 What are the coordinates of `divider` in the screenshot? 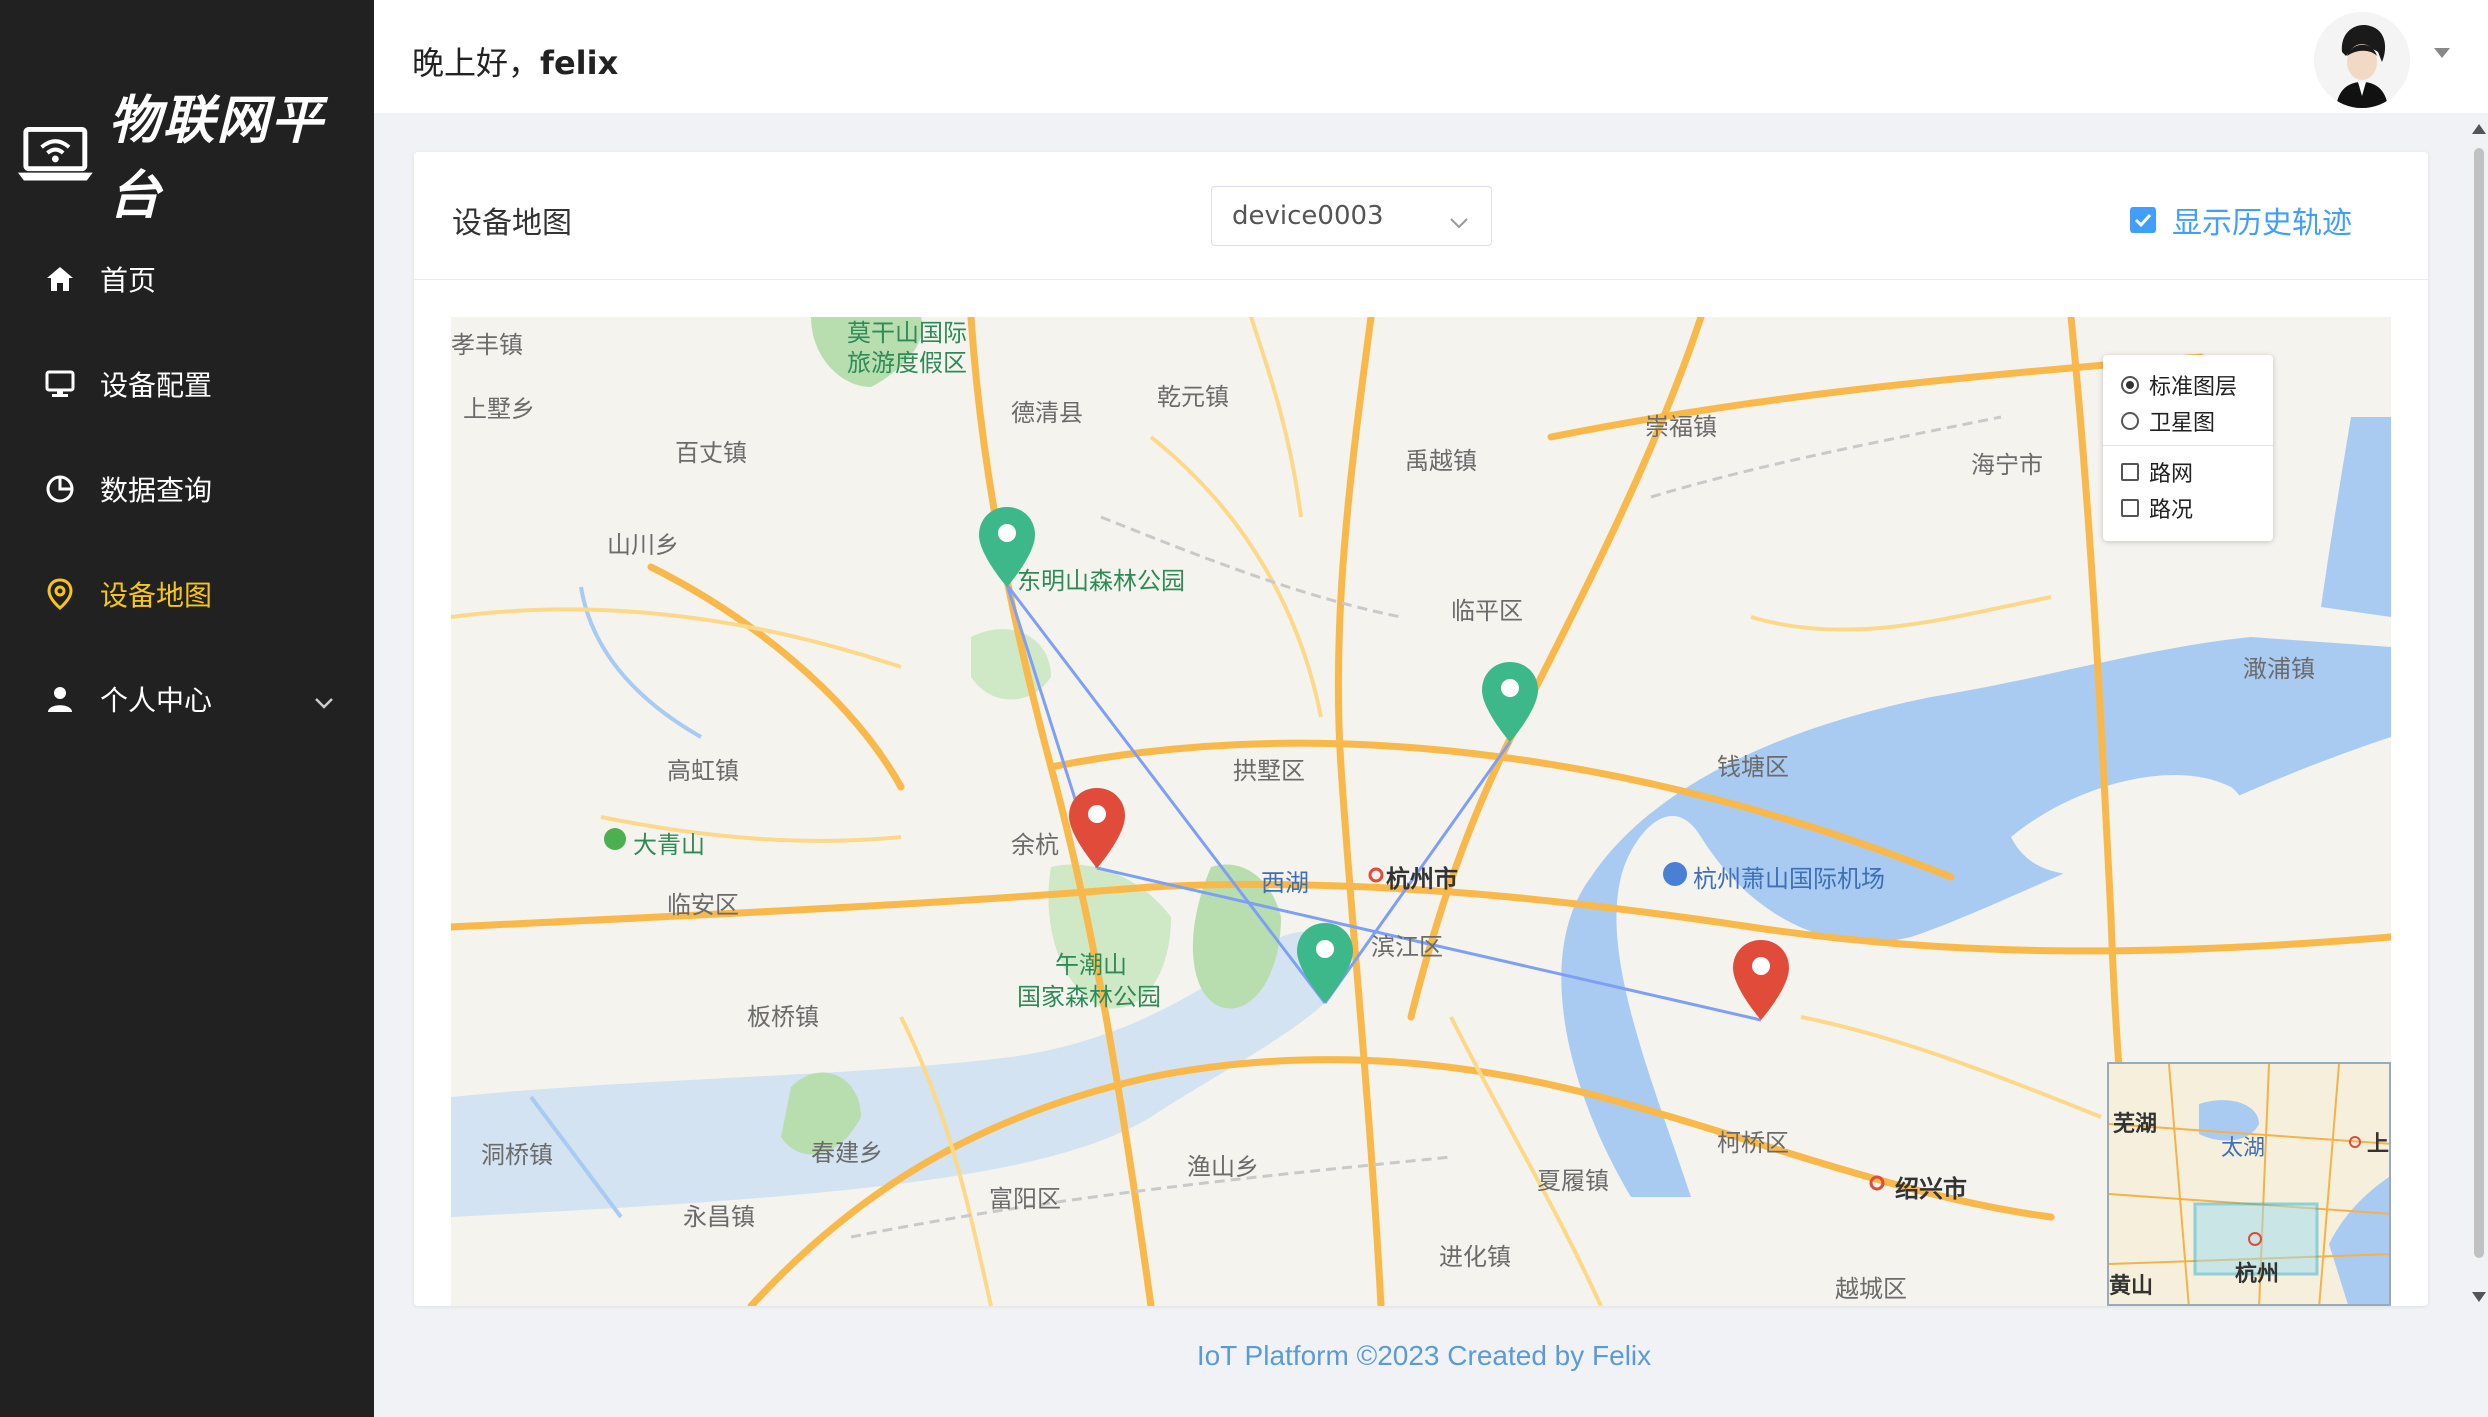 It's located at (2188, 445).